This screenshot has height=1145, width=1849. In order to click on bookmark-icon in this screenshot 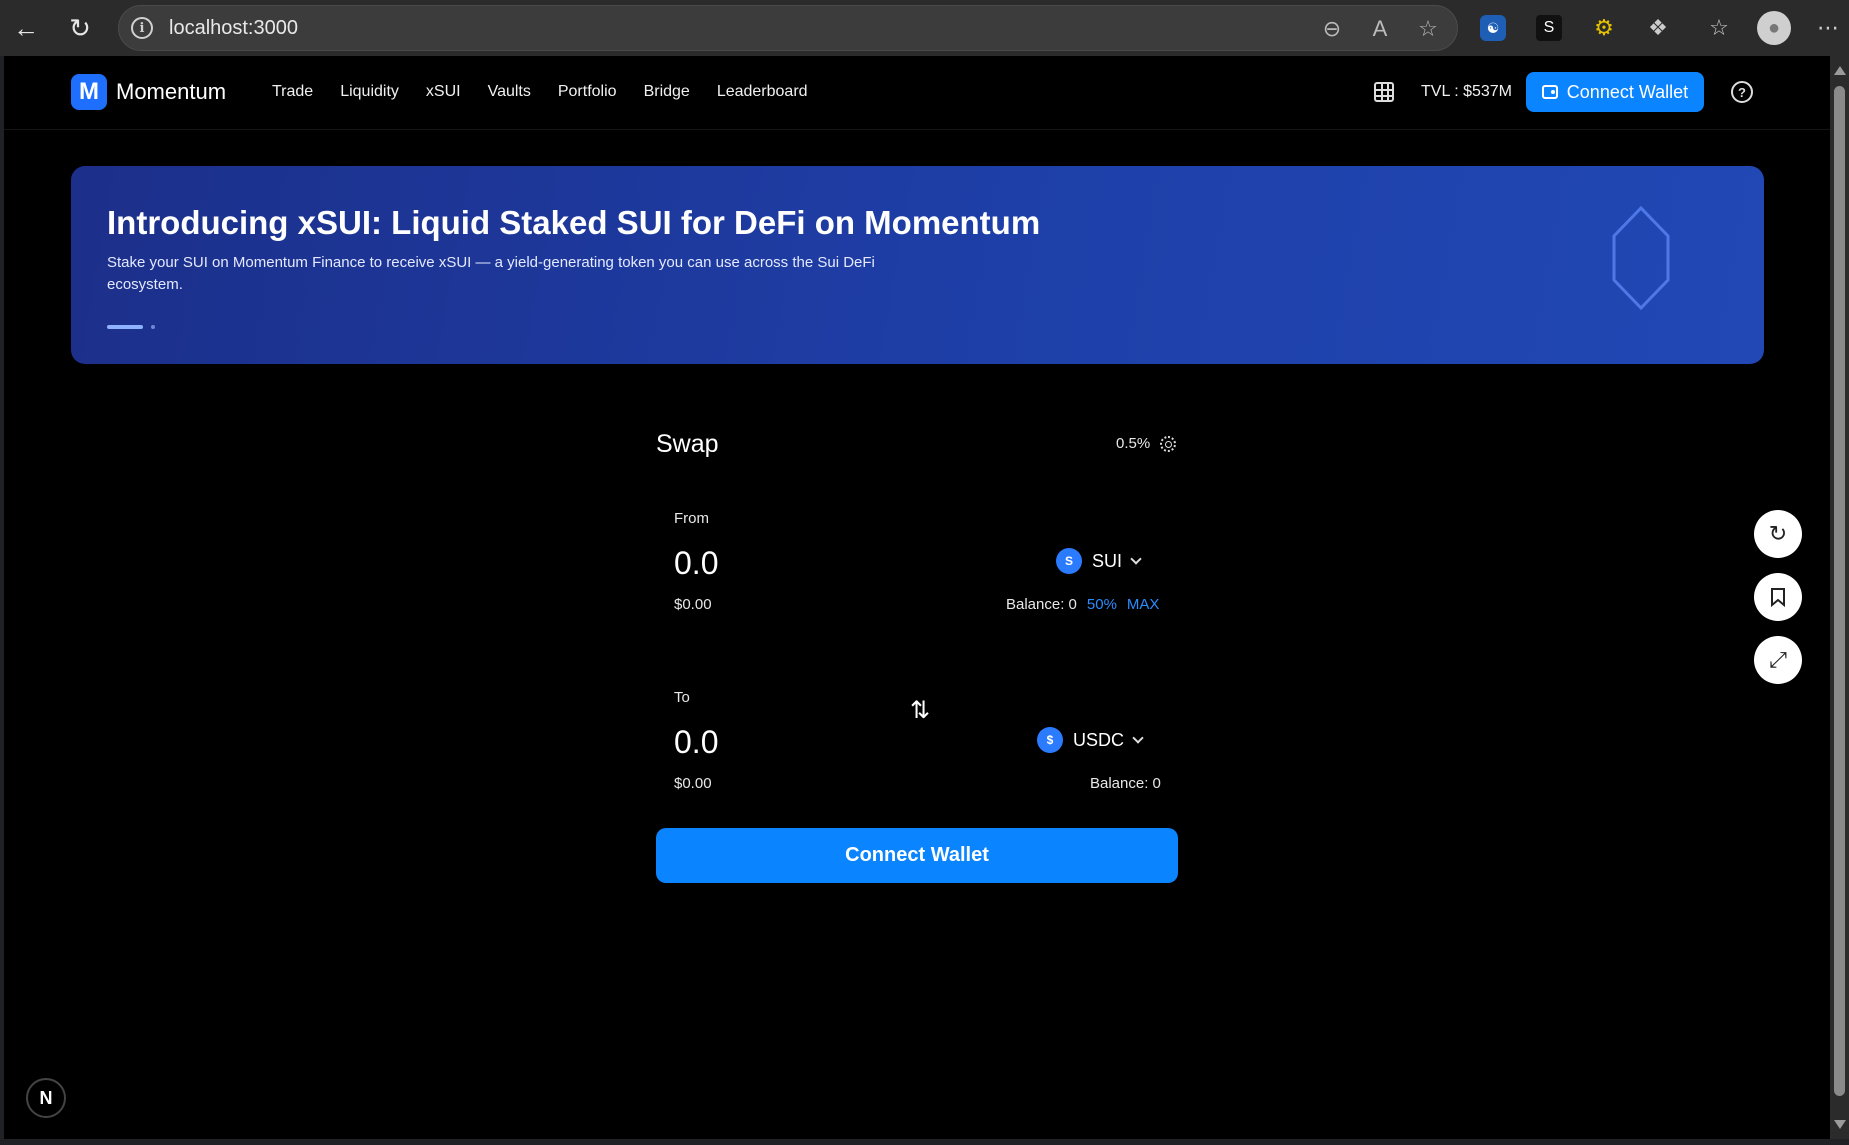, I will do `click(1778, 597)`.